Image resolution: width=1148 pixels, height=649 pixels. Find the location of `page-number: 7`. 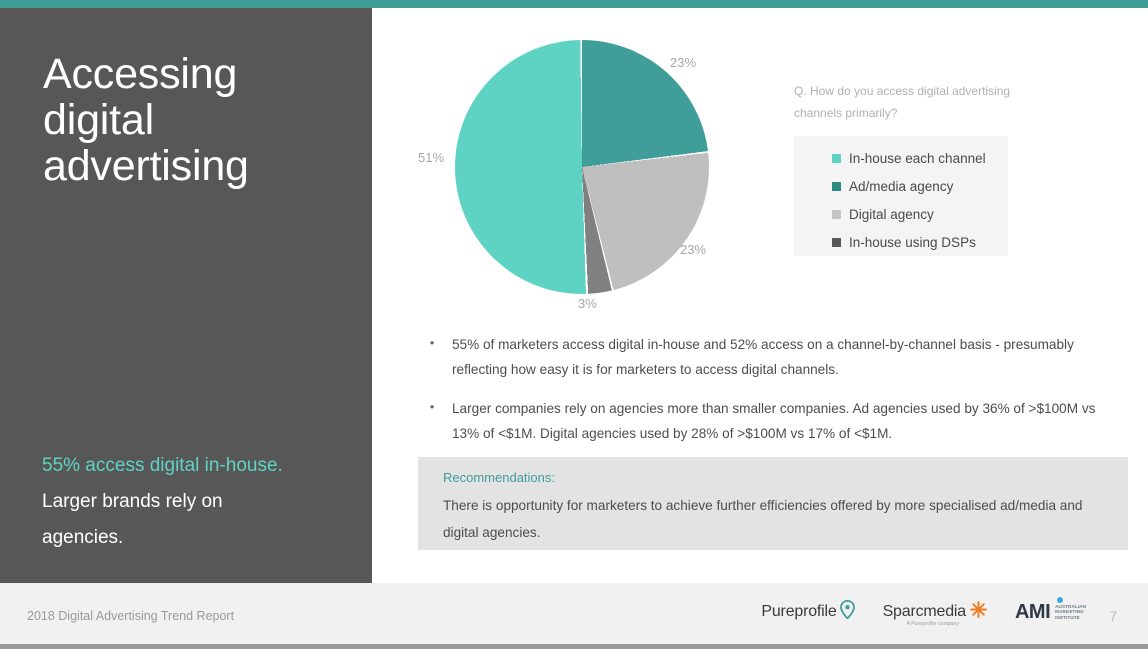

page-number: 7 is located at coordinates (1113, 616).